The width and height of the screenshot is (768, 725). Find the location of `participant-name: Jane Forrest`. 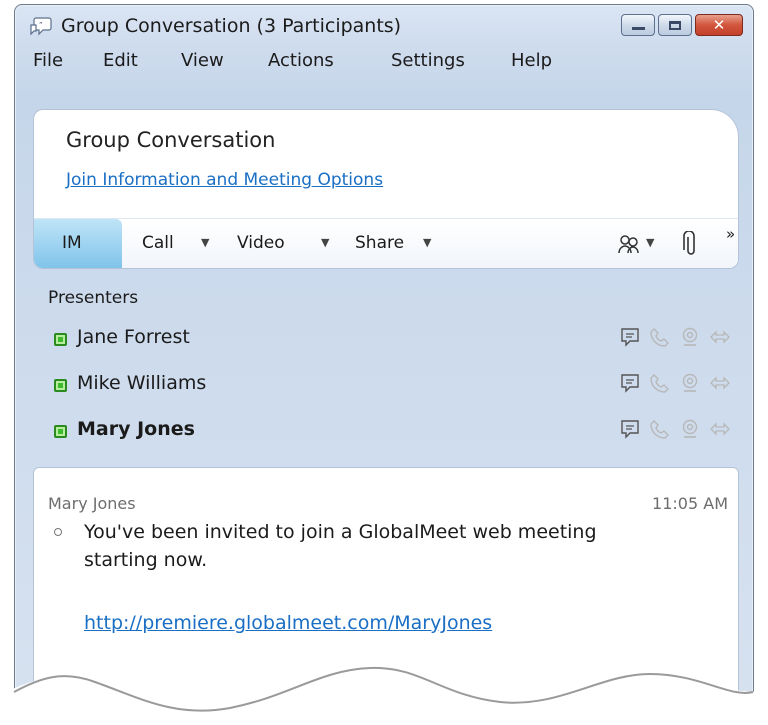

participant-name: Jane Forrest is located at coordinates (133, 337).